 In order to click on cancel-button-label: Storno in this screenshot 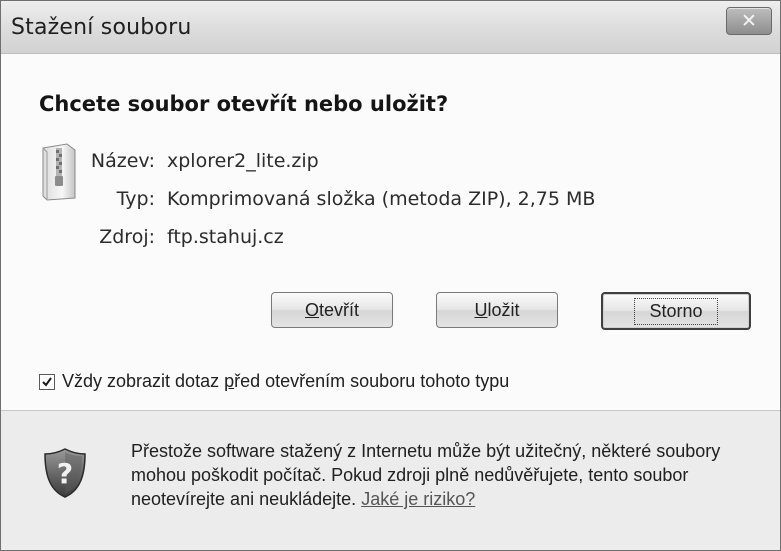, I will do `click(676, 311)`.